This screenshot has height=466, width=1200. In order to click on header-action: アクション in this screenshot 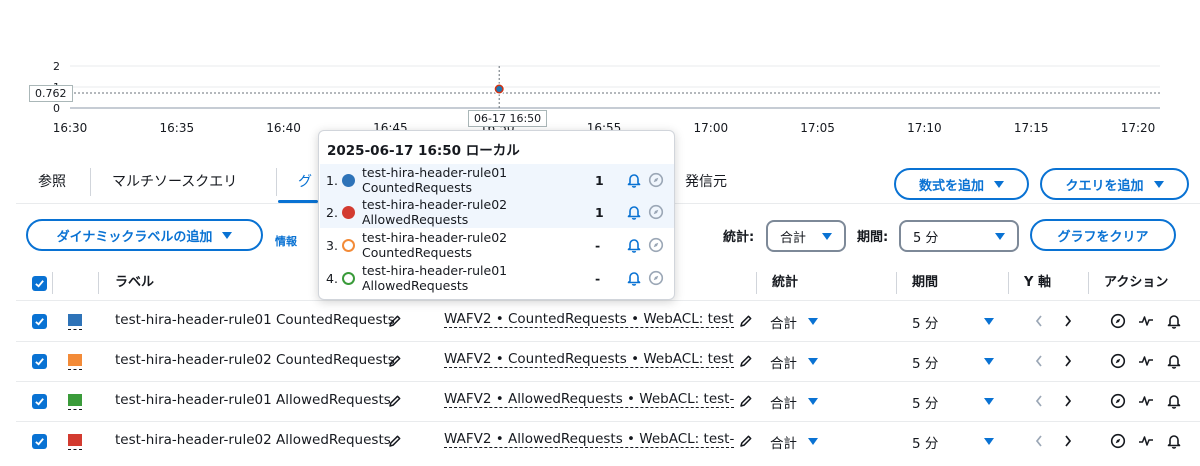, I will do `click(1136, 283)`.